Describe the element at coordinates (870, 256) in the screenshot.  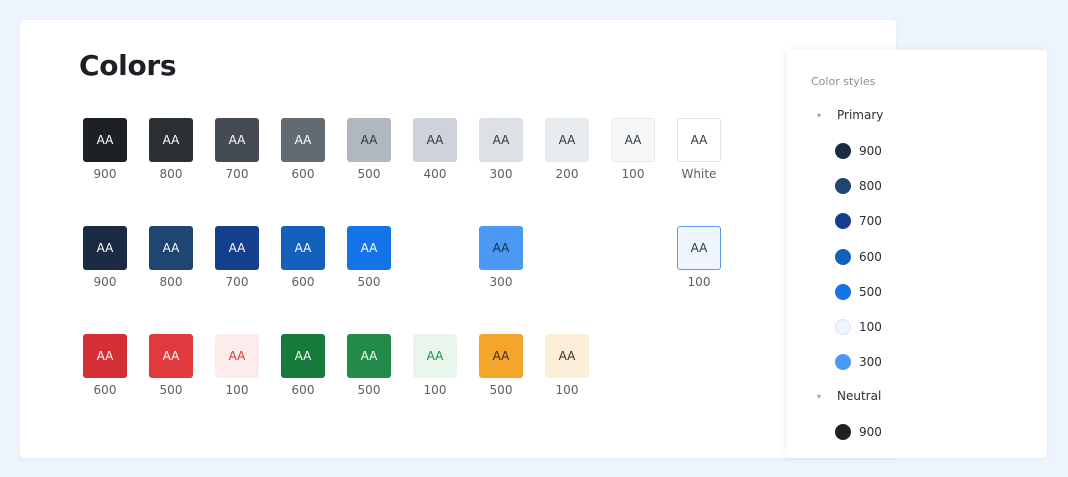
I see `style-label: 600` at that location.